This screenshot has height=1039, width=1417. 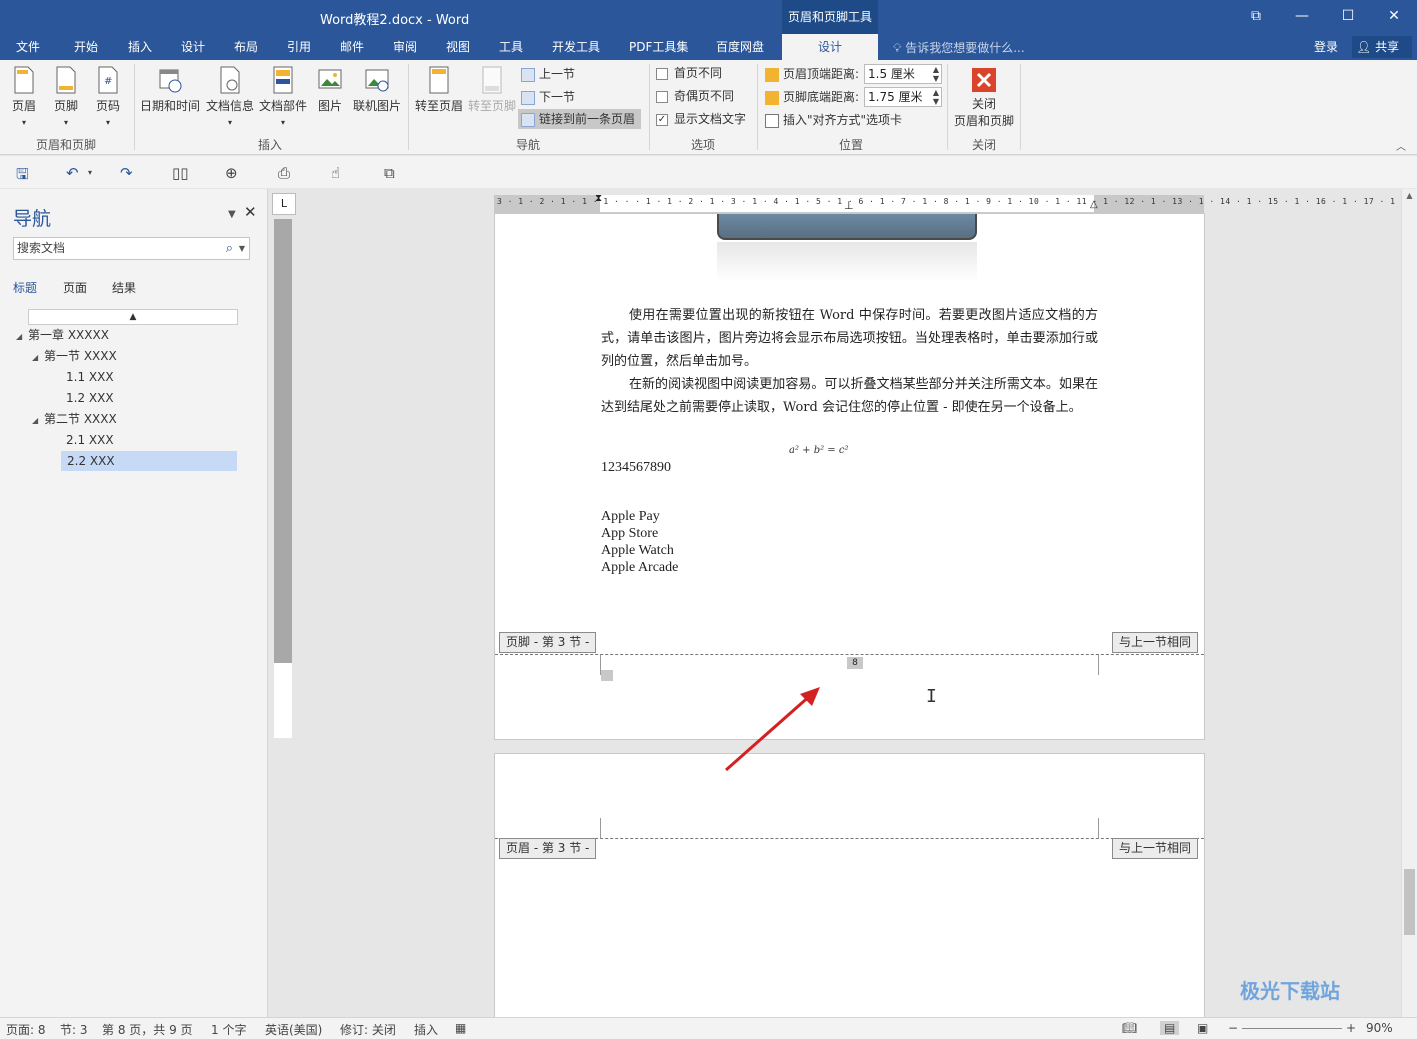 I want to click on goto-header-button: 转至页眉, so click(x=439, y=90).